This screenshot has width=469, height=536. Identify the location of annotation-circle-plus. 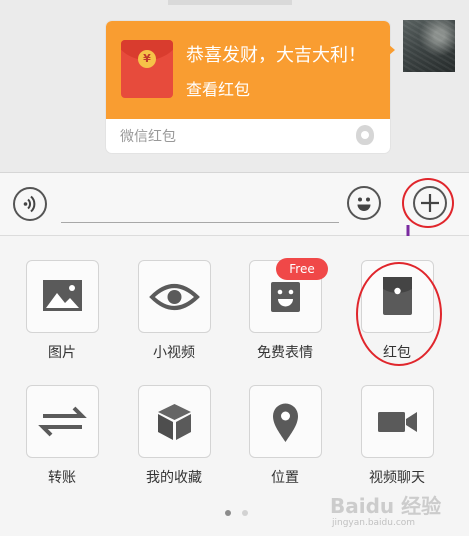
(428, 203).